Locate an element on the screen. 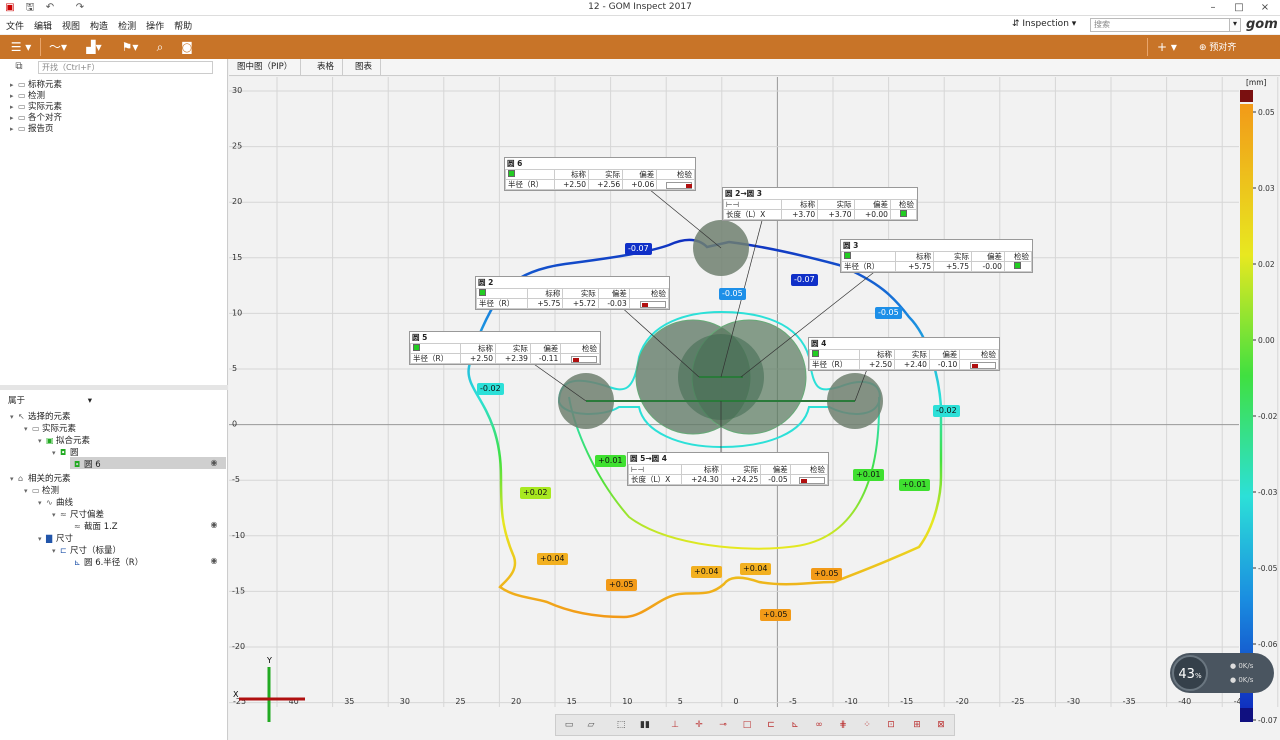  menu-view: 视图 is located at coordinates (71, 25).